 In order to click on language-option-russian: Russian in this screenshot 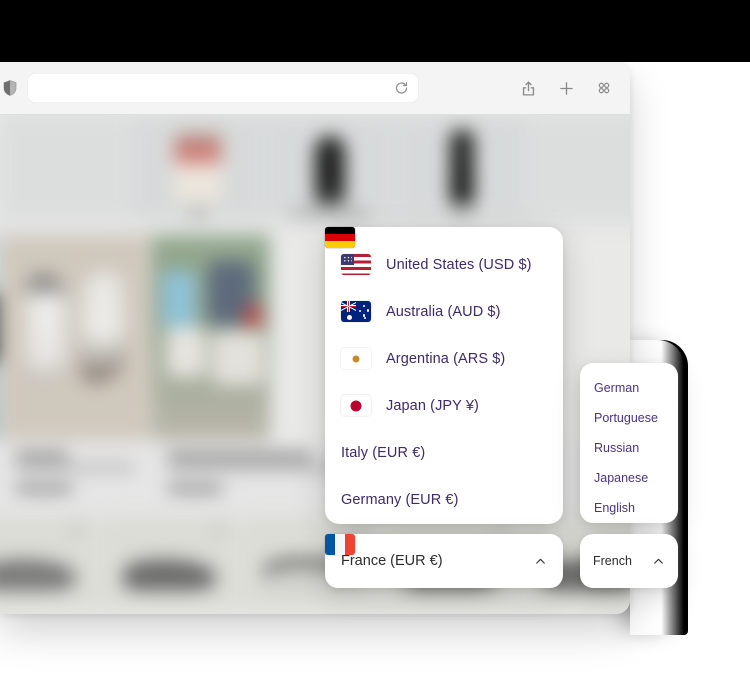, I will do `click(629, 448)`.